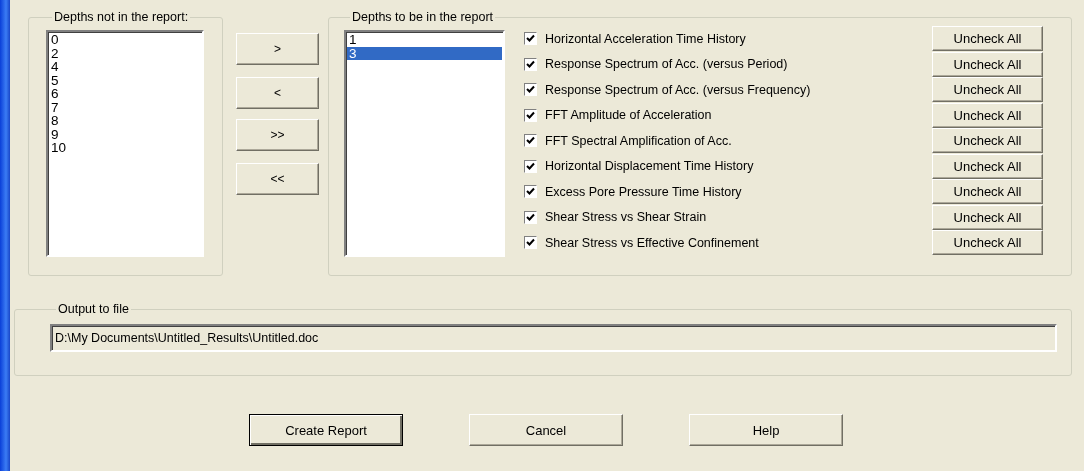 Image resolution: width=1084 pixels, height=471 pixels. What do you see at coordinates (424, 143) in the screenshot?
I see `depth-list: 1 3` at bounding box center [424, 143].